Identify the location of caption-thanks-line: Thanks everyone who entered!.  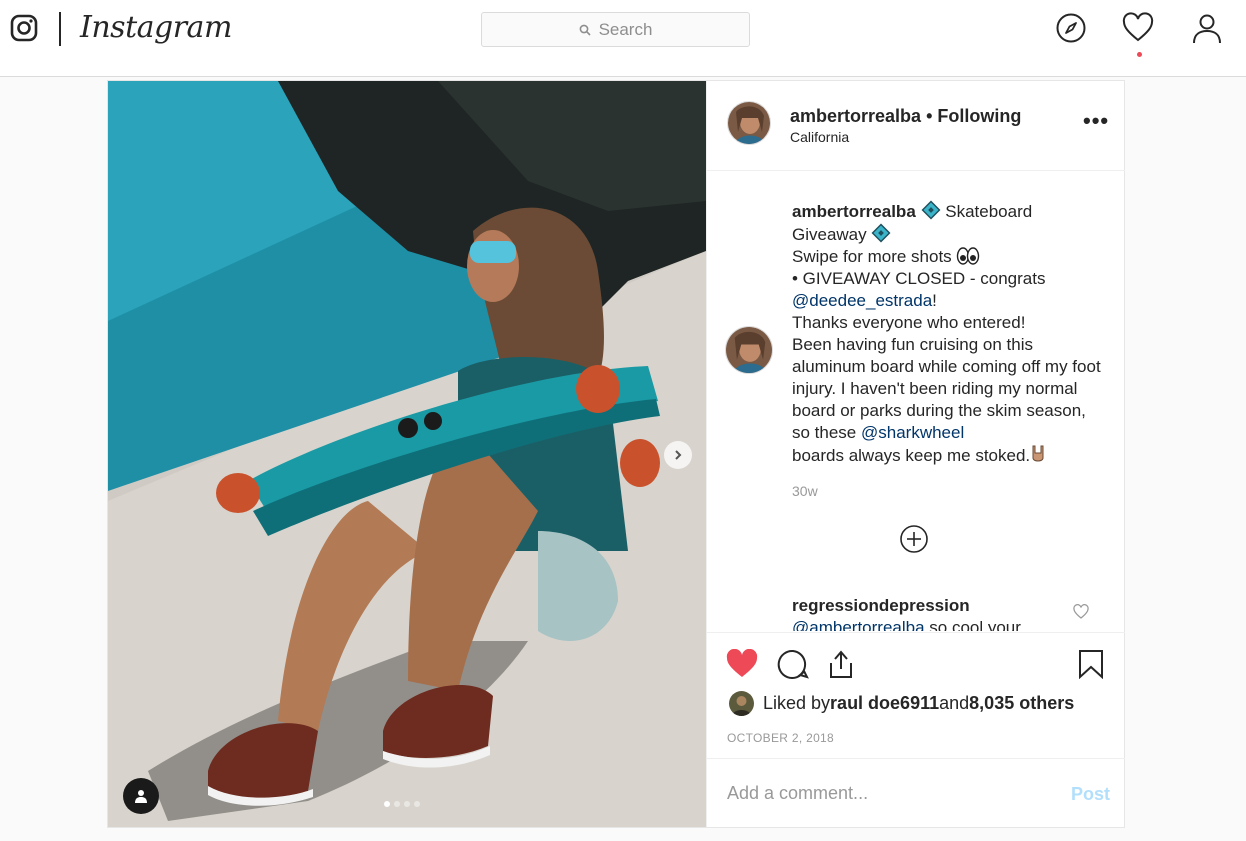
(909, 322).